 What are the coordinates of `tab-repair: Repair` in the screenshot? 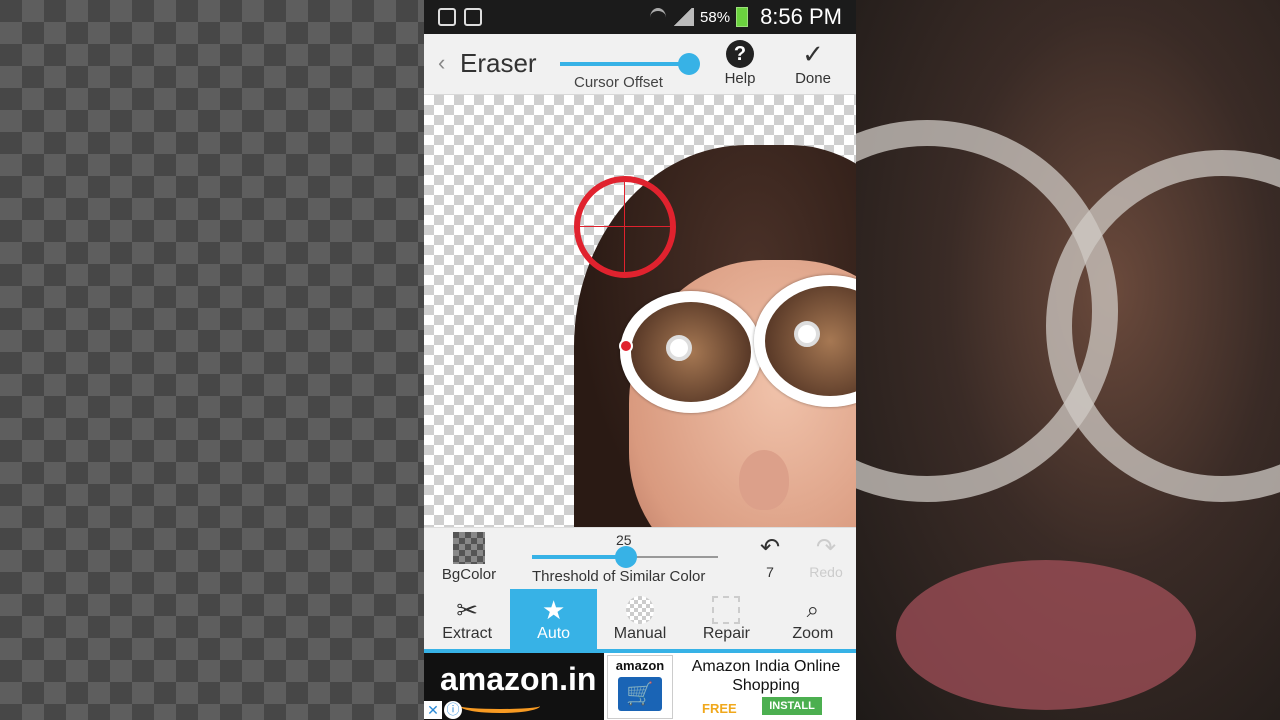 It's located at (726, 619).